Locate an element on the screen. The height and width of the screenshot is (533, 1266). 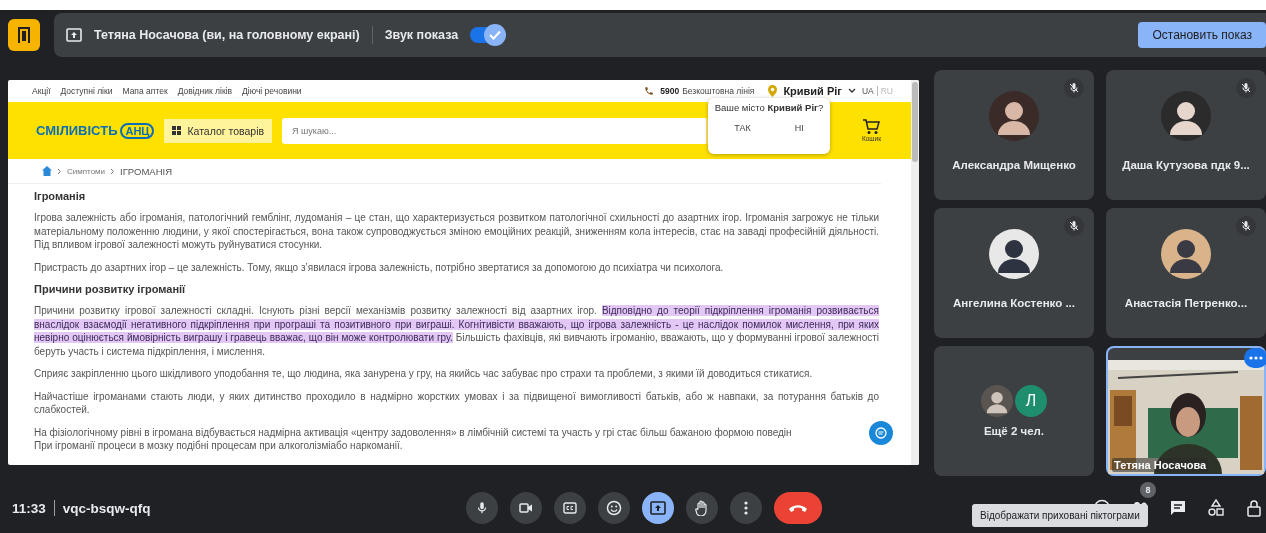
camera-button is located at coordinates (526, 508).